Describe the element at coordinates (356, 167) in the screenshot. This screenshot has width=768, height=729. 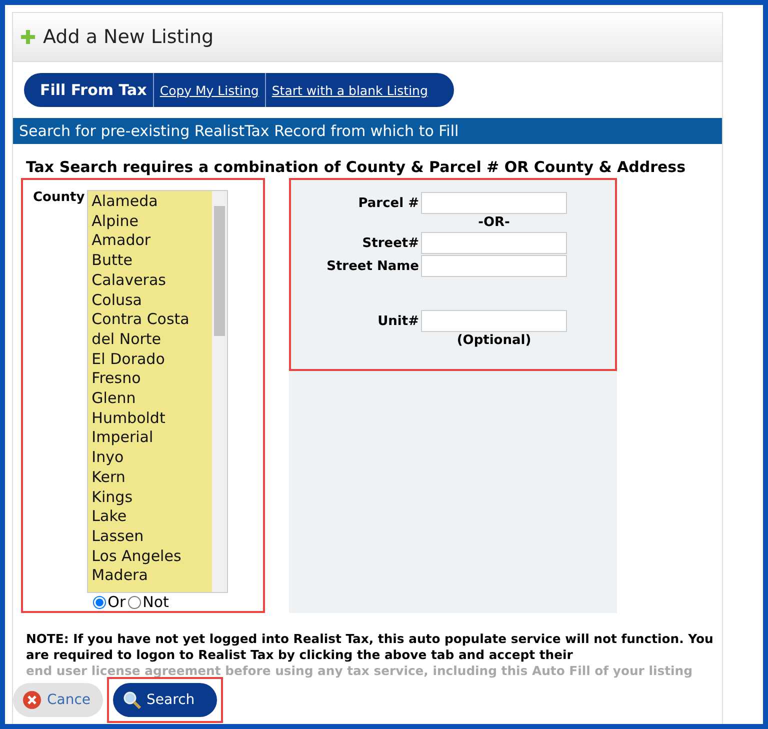
I see `instruction-text: Tax Search requires a combination of County & Parcel # OR County & Address` at that location.